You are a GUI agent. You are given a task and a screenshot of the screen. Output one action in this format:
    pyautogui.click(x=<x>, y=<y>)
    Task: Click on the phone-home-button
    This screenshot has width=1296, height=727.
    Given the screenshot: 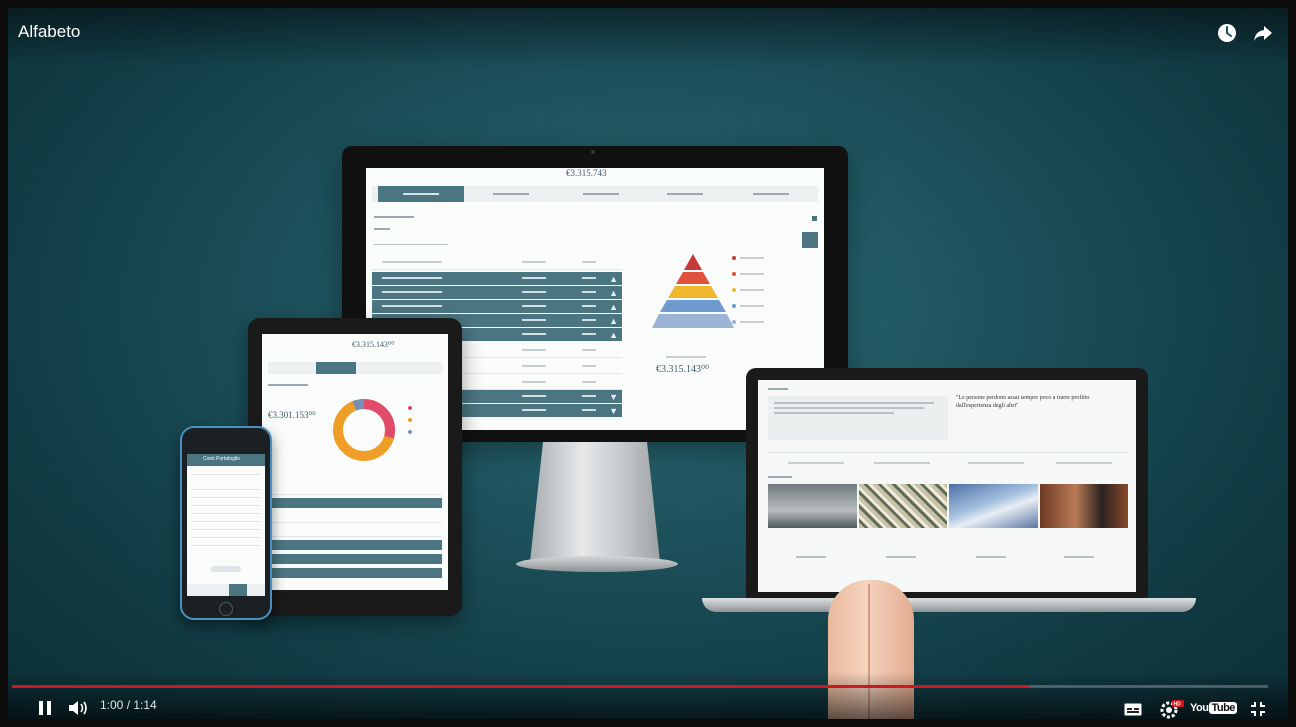 What is the action you would take?
    pyautogui.click(x=226, y=609)
    